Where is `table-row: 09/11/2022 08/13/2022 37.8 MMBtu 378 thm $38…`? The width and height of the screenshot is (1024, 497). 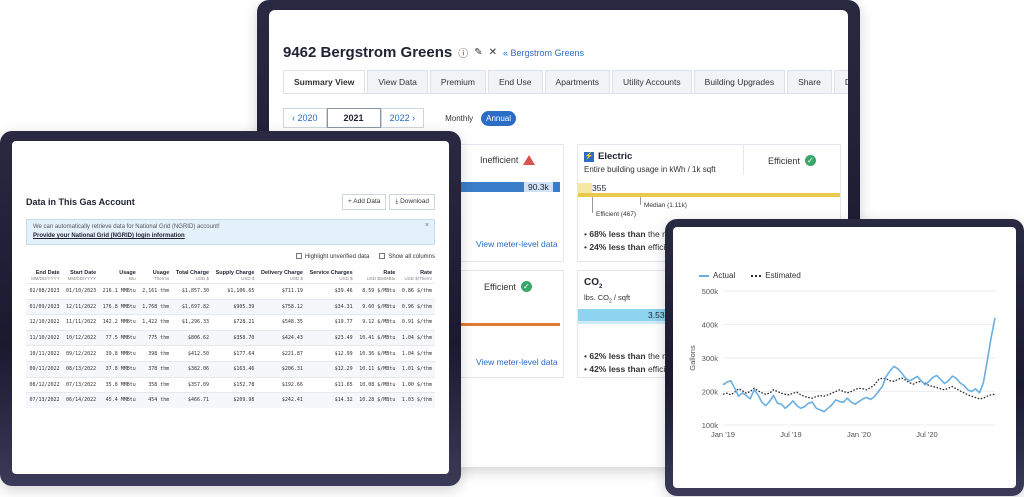 table-row: 09/11/2022 08/13/2022 37.8 MMBtu 378 thm $38… is located at coordinates (230, 369).